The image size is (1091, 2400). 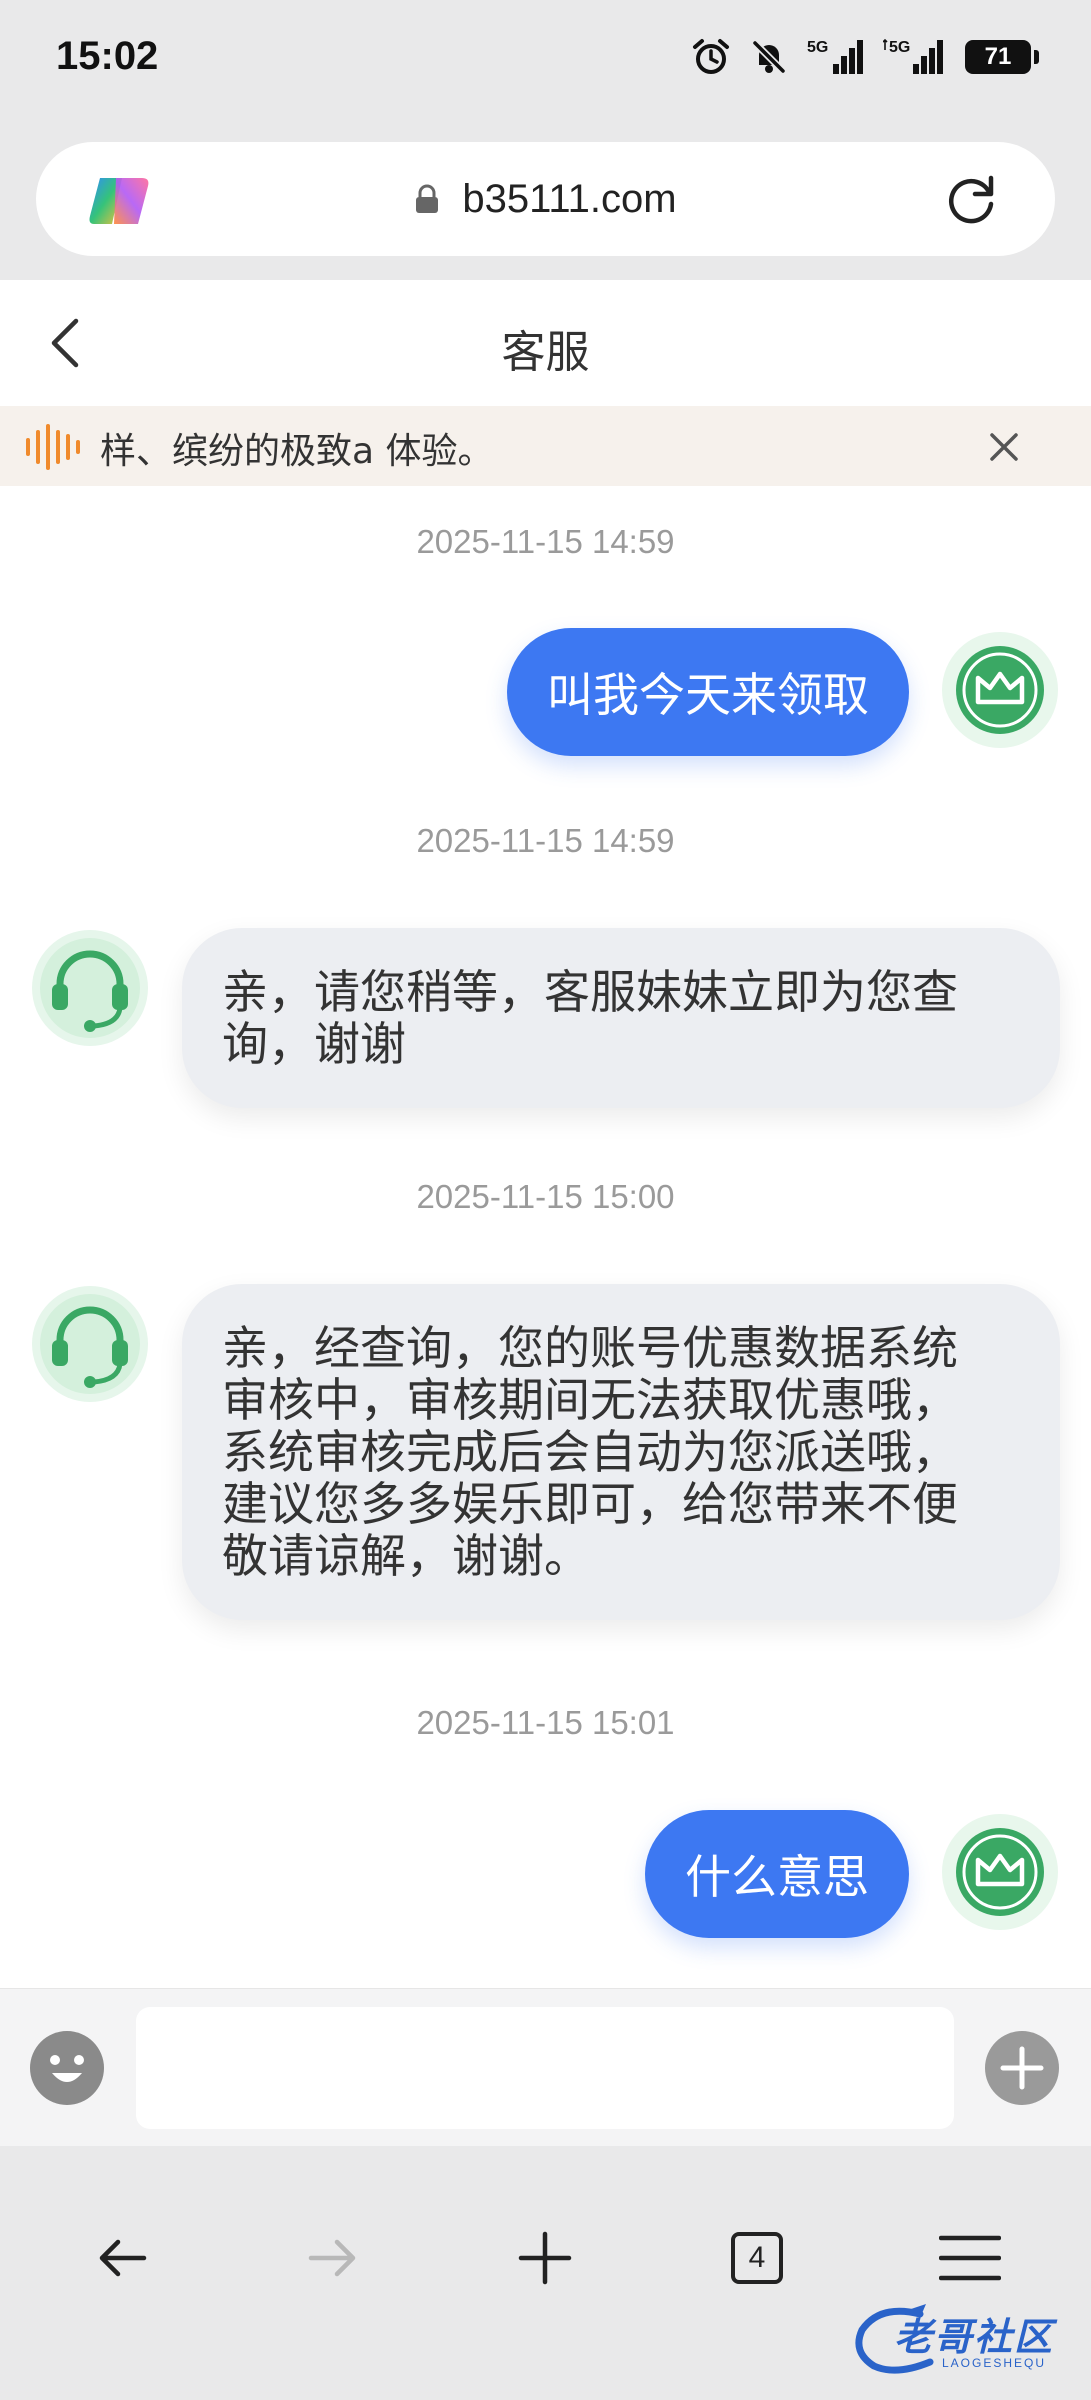 What do you see at coordinates (590, 1452) in the screenshot?
I see `message-line: 系统审核完成后会自动为您派送哦，` at bounding box center [590, 1452].